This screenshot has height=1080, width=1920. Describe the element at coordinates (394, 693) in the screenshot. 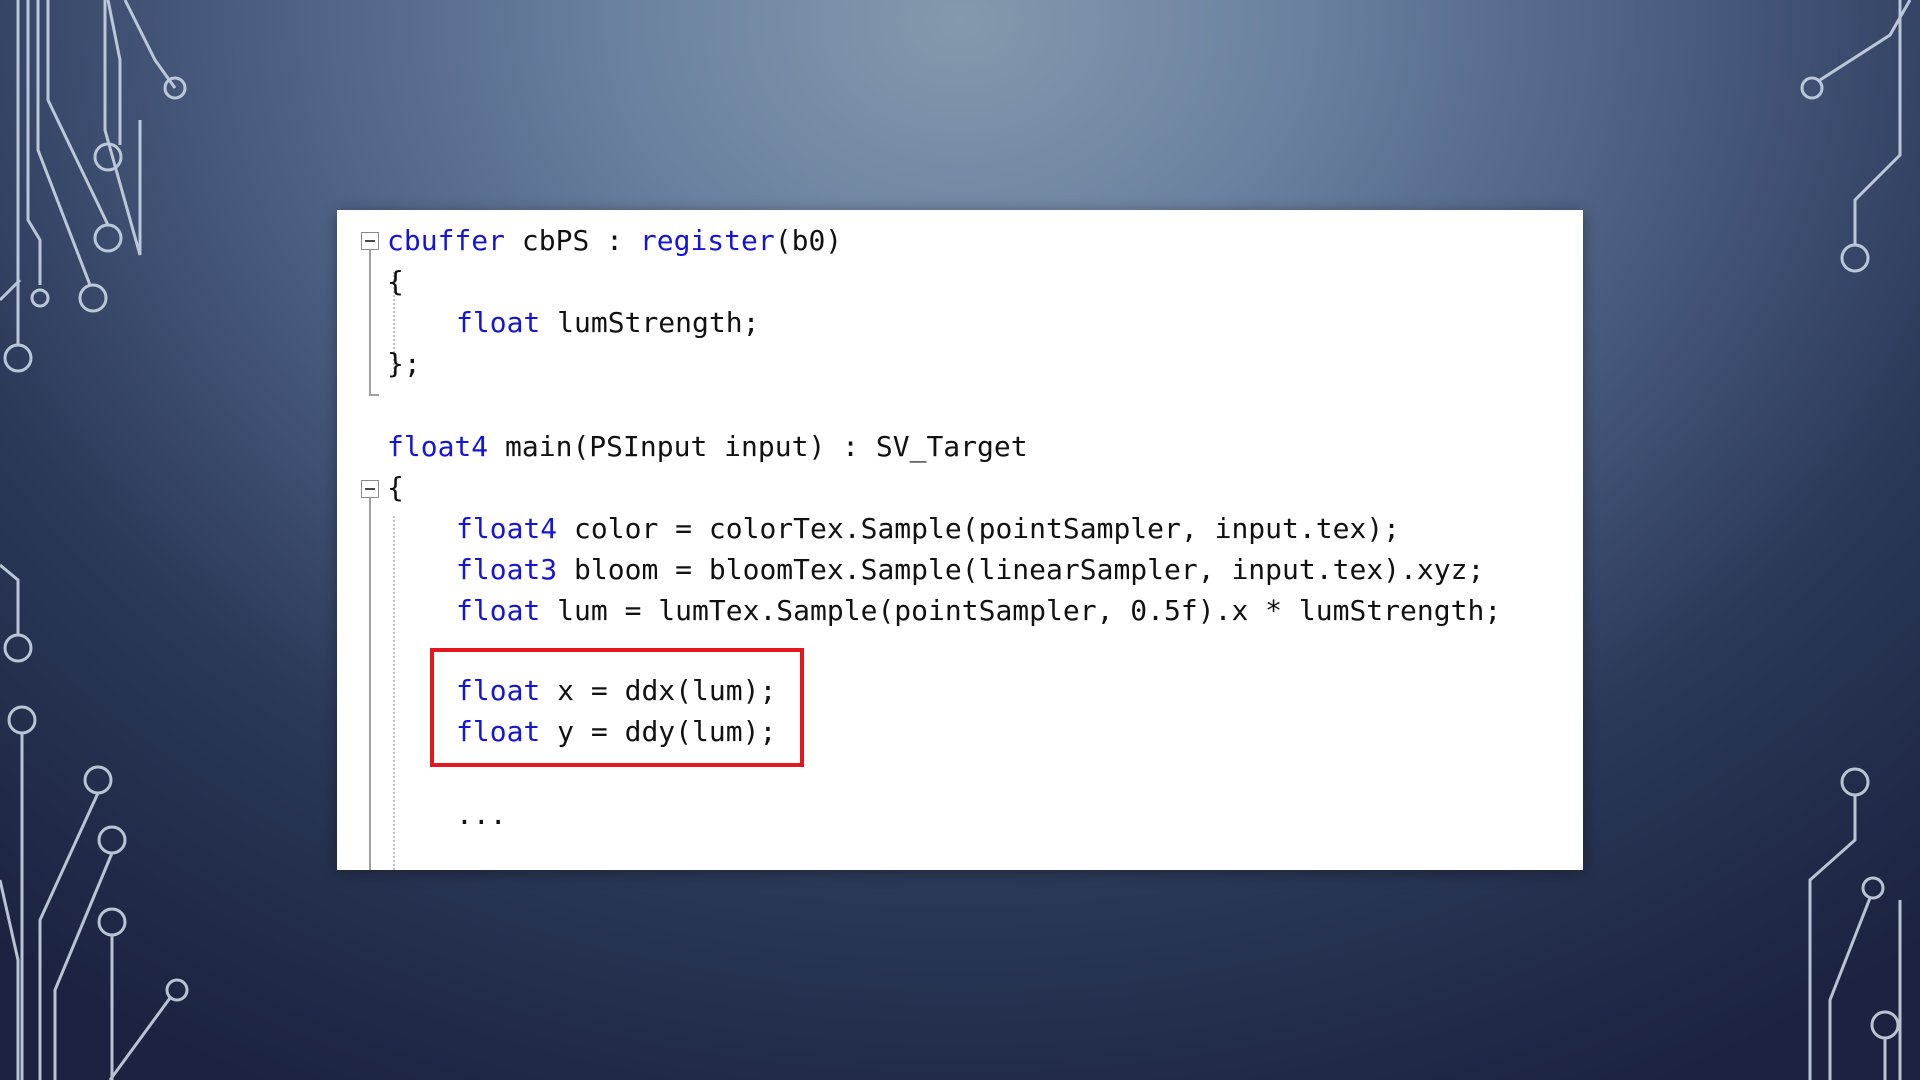

I see `indent-guide` at that location.